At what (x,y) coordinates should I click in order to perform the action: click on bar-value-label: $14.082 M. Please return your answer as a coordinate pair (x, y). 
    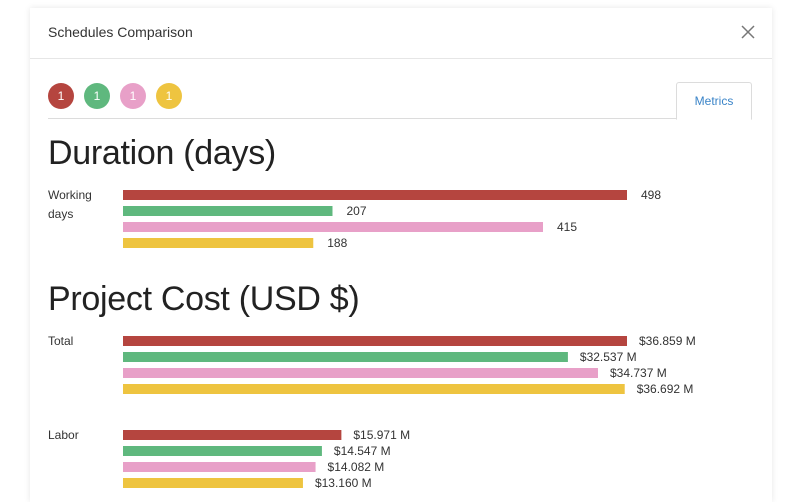
    Looking at the image, I should click on (356, 467).